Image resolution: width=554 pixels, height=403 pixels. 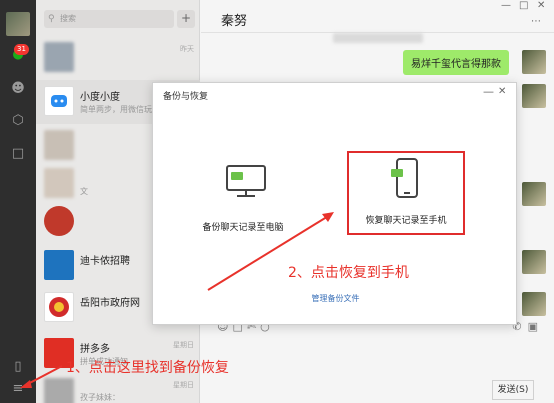 What do you see at coordinates (147, 368) in the screenshot?
I see `annotation-step1: 1、点击这里找到备份恢复` at bounding box center [147, 368].